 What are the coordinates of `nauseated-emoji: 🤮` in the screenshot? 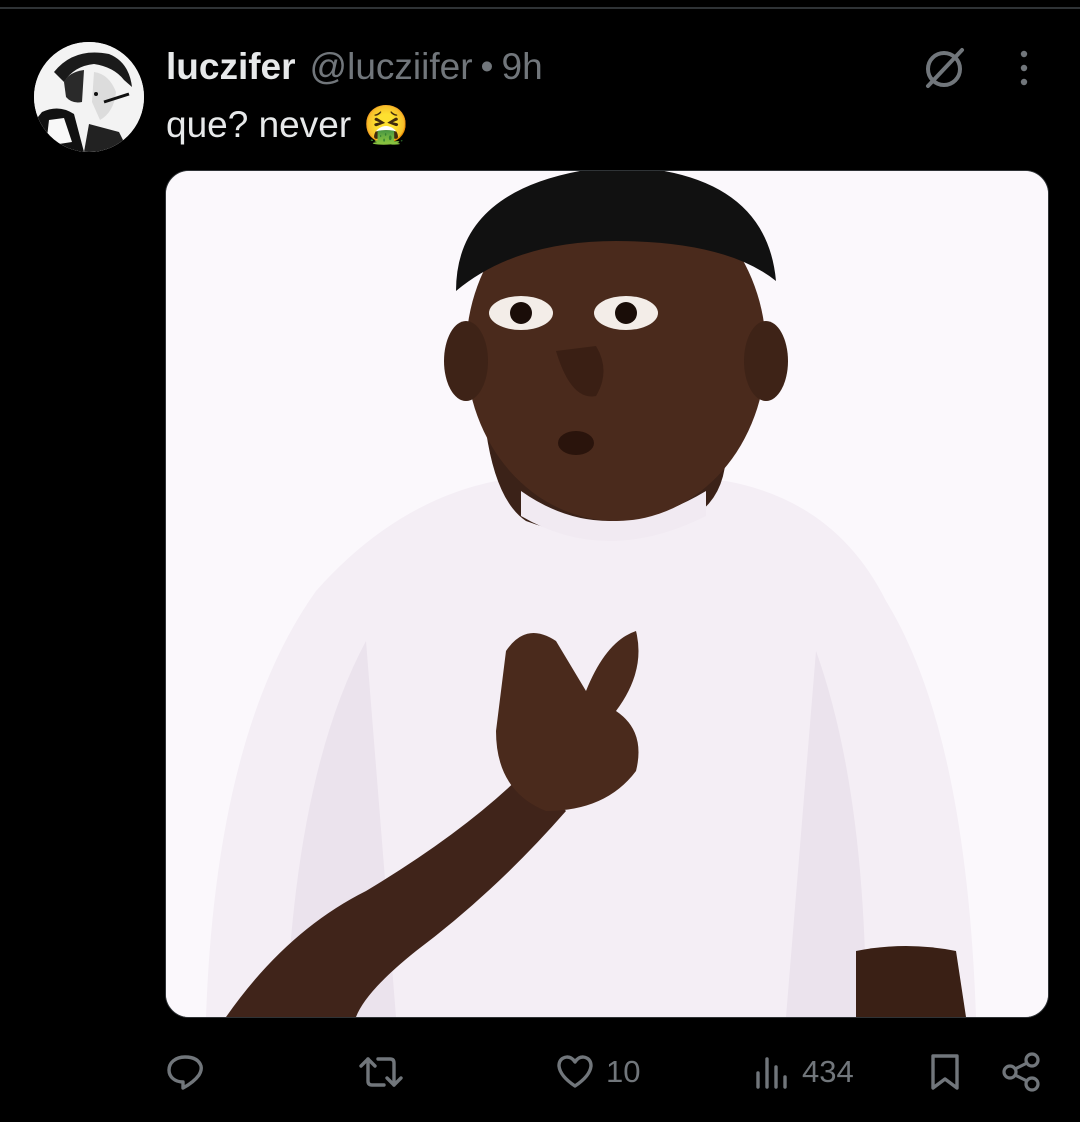 It's located at (386, 124).